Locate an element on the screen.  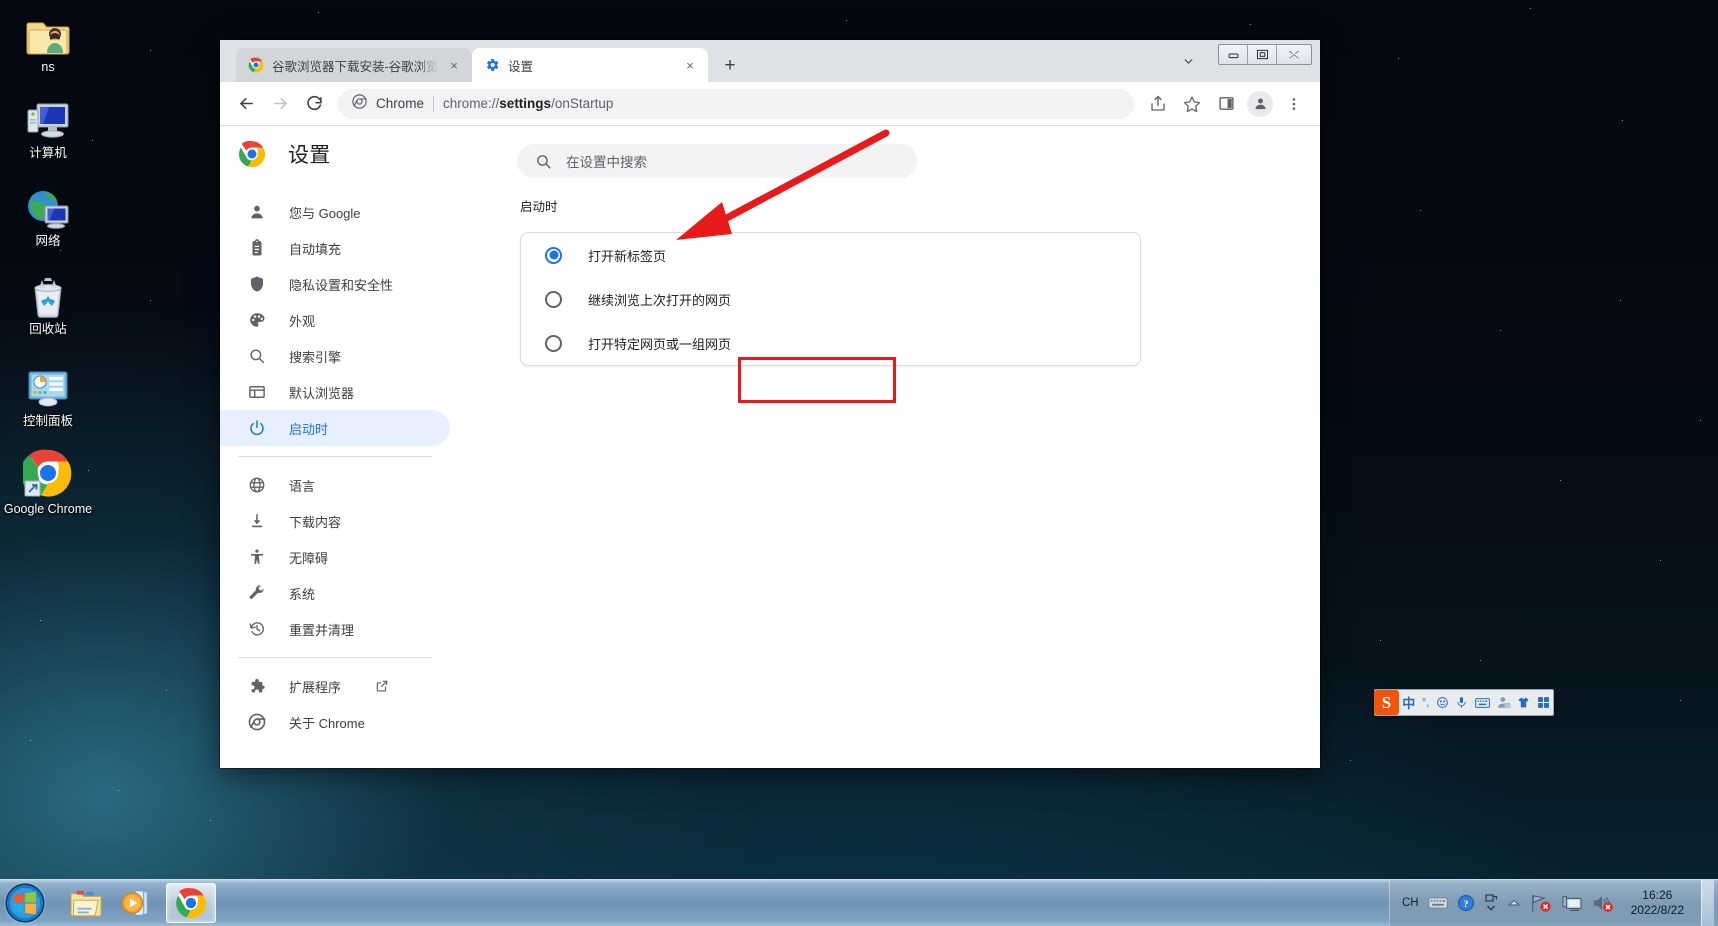
power-icon is located at coordinates (257, 428).